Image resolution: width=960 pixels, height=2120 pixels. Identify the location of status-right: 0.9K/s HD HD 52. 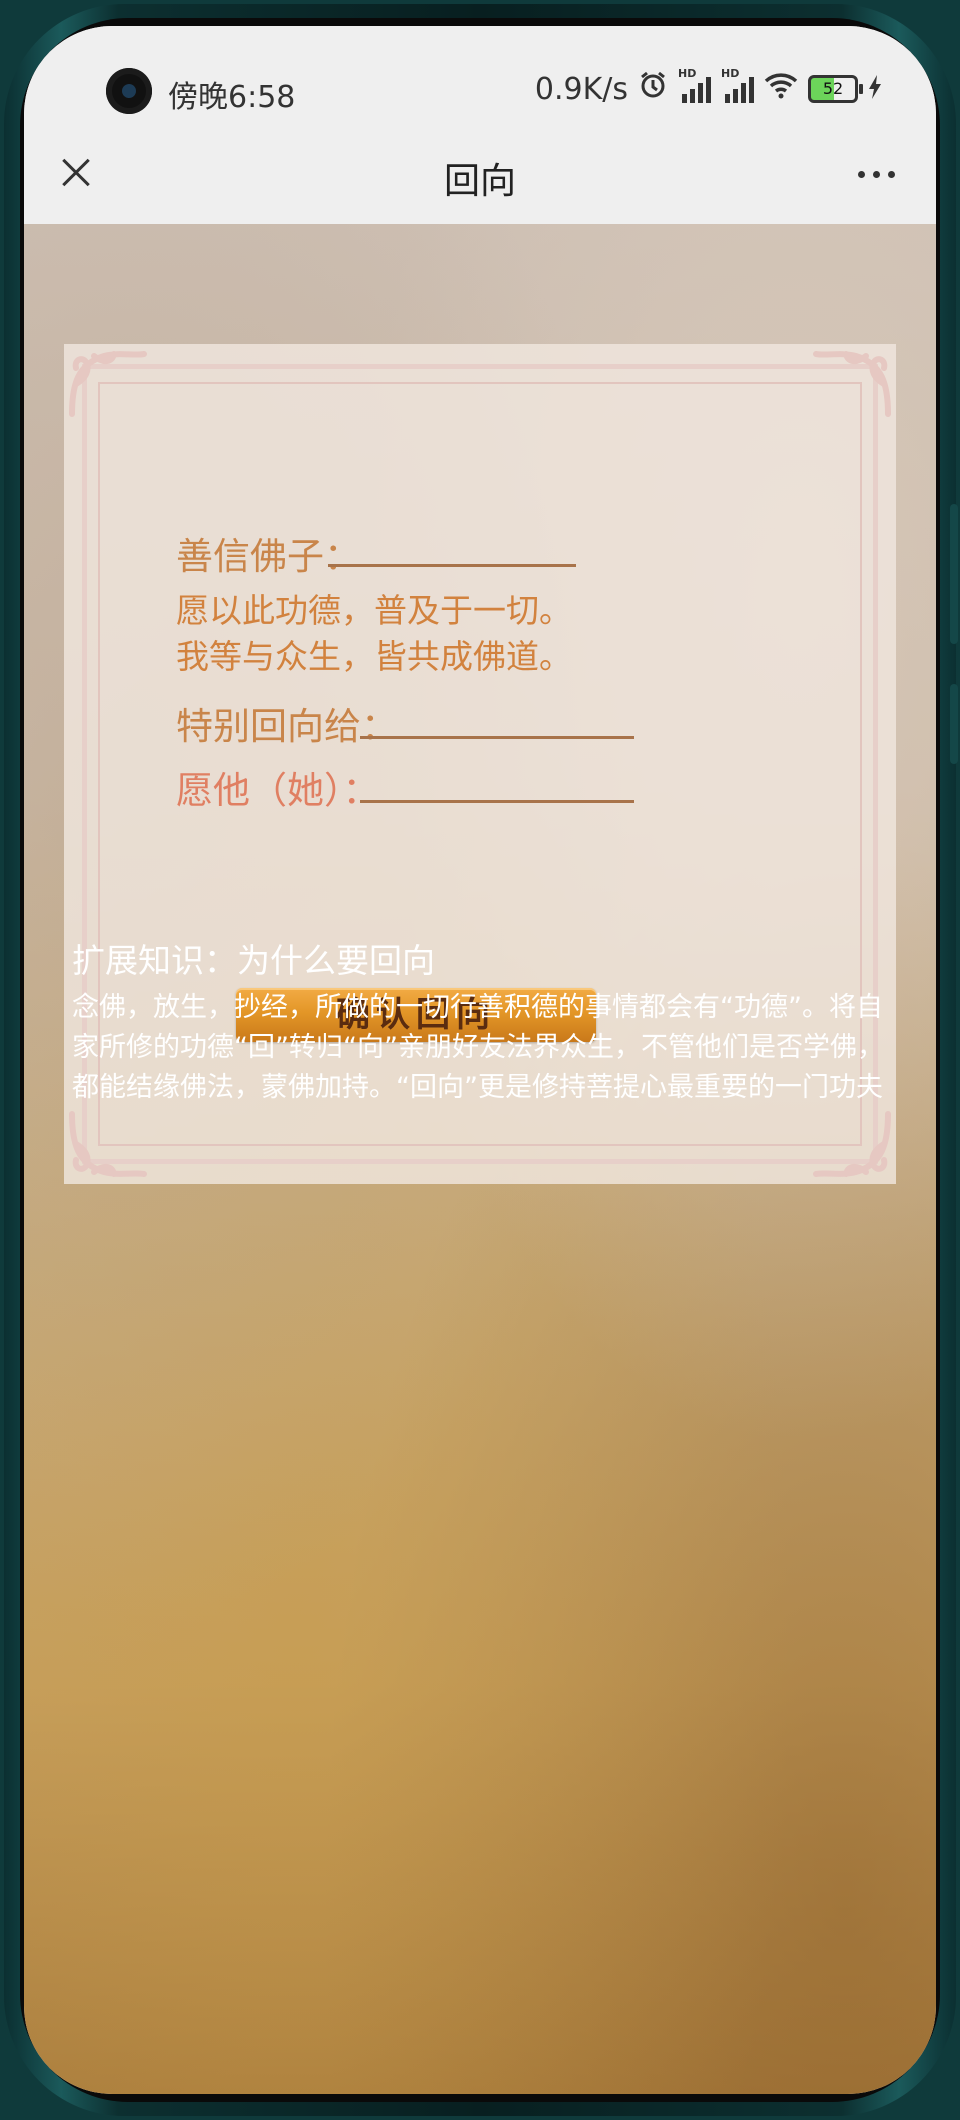
(708, 87).